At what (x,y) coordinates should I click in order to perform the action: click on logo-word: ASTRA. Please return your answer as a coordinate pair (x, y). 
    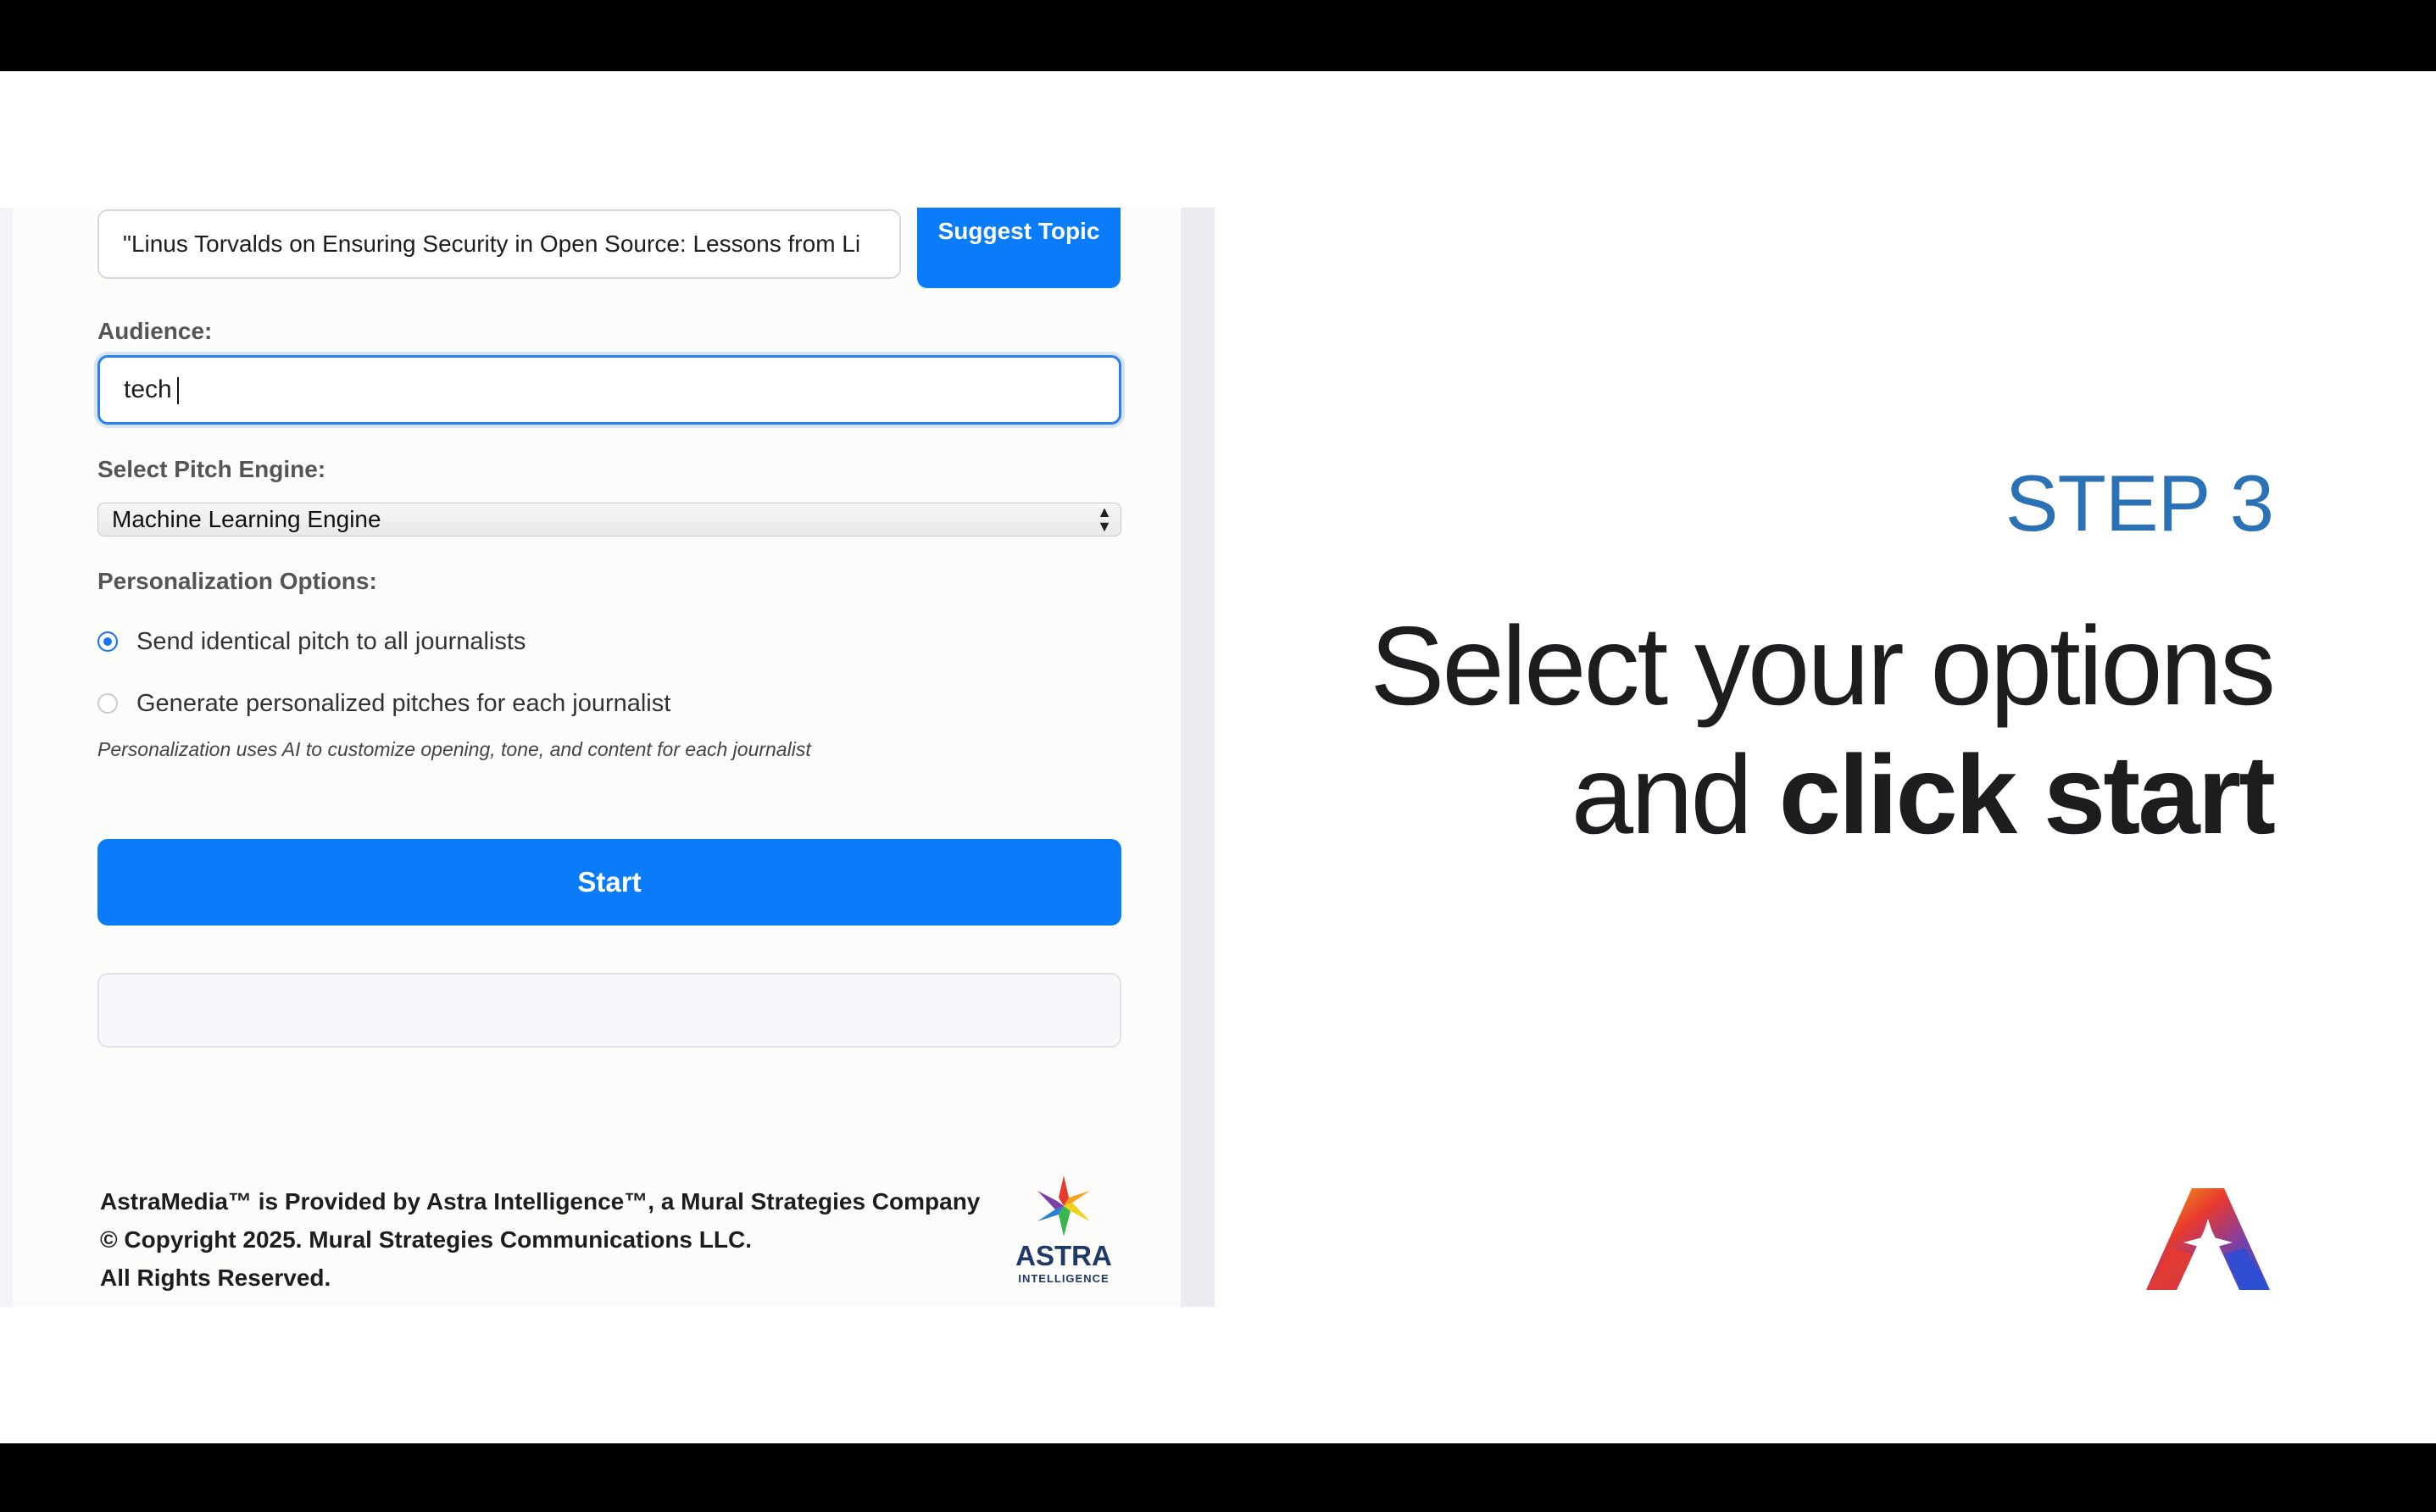
    Looking at the image, I should click on (1064, 1255).